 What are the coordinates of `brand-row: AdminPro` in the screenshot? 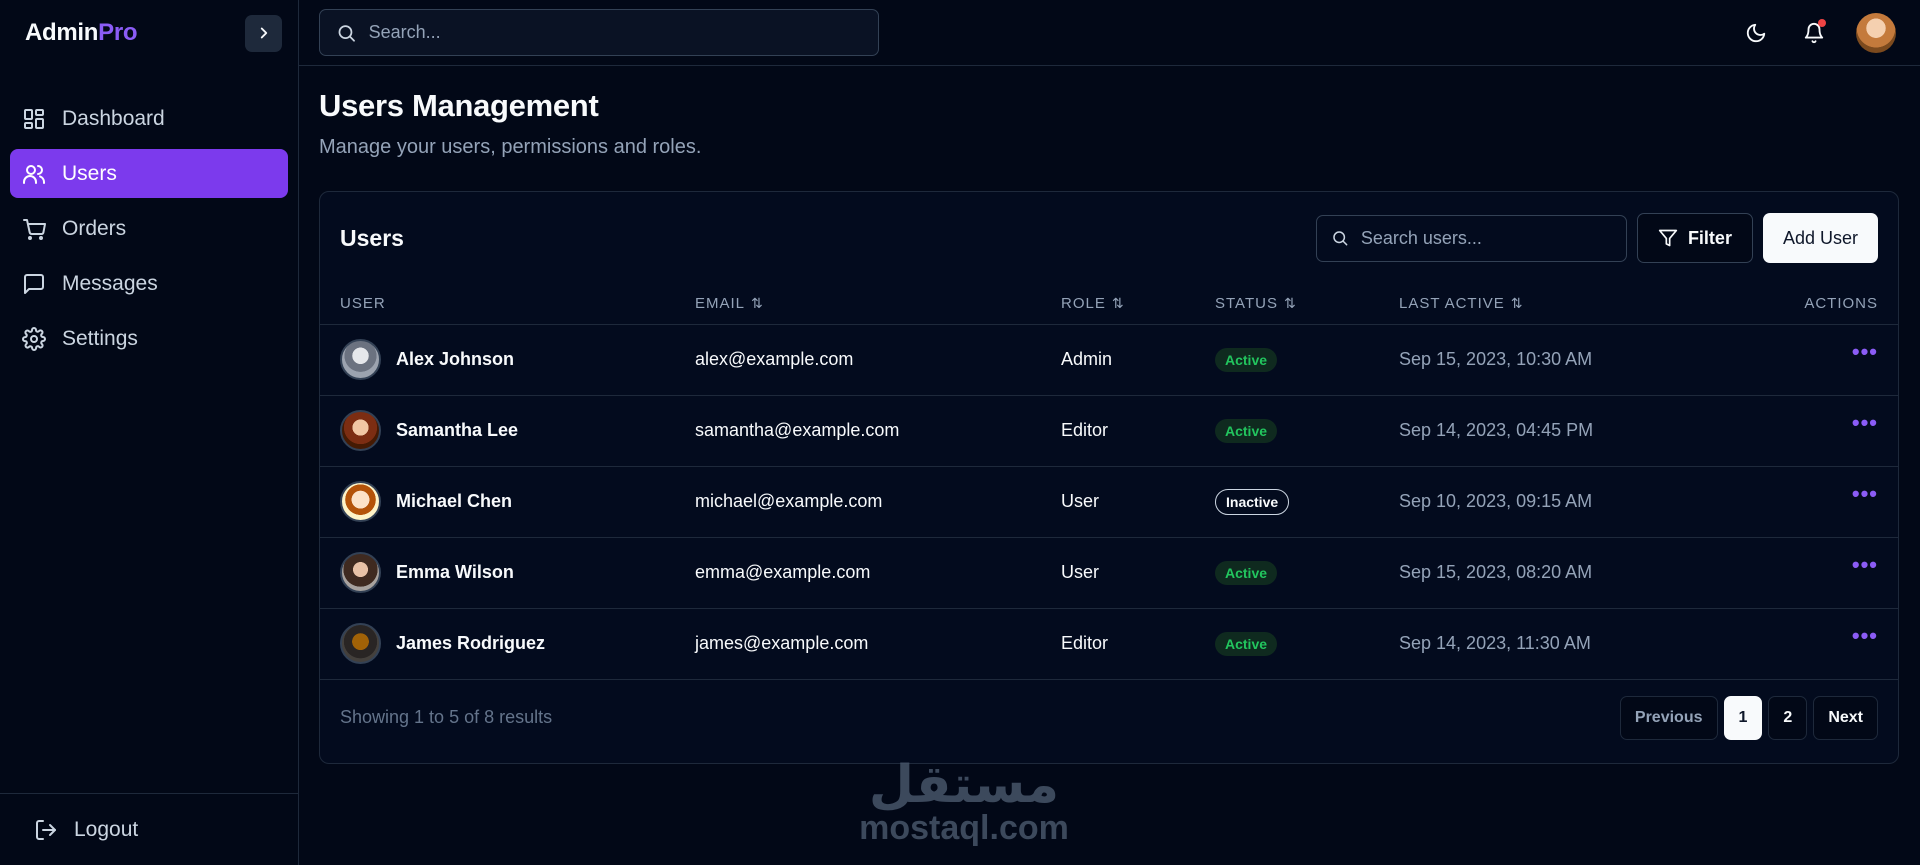 It's located at (149, 33).